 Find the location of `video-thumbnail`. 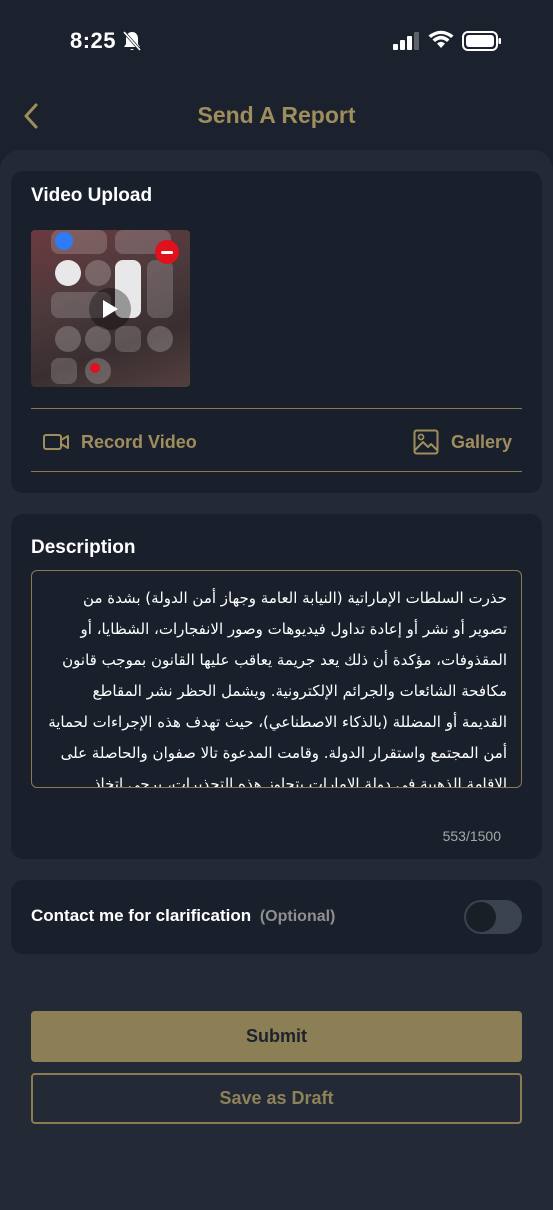

video-thumbnail is located at coordinates (110, 308).